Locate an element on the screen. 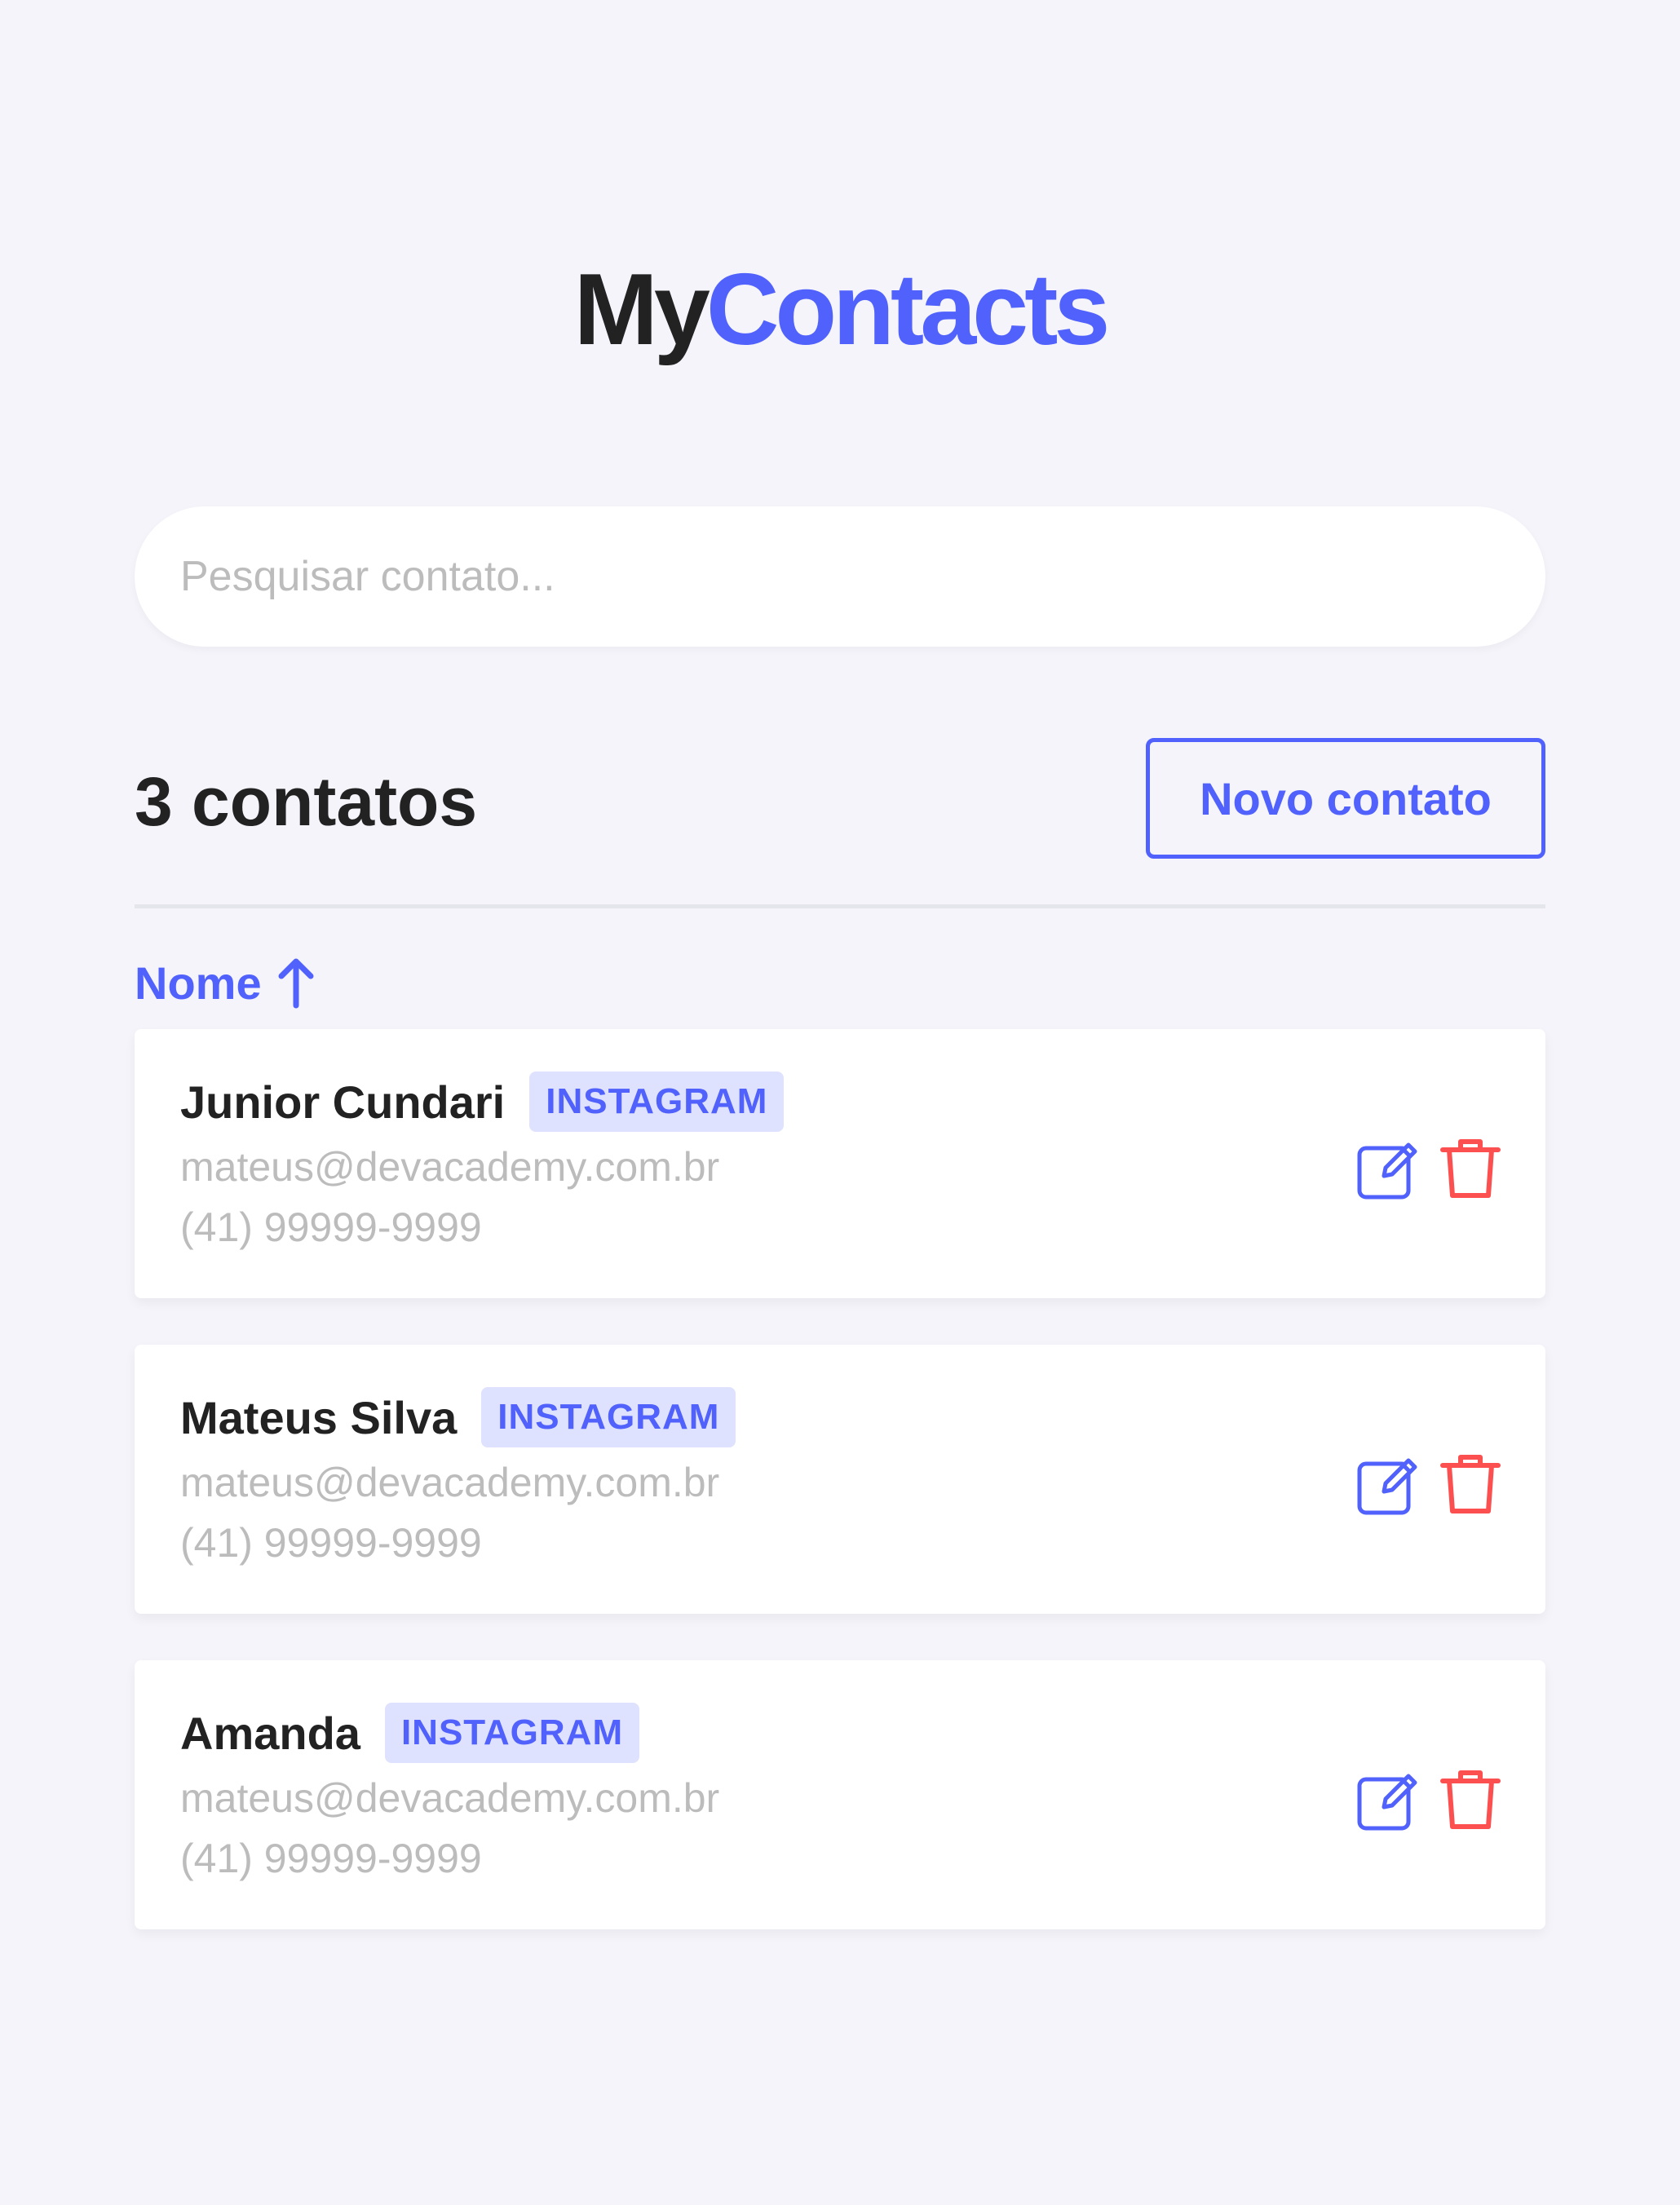  contact-name: Amanda is located at coordinates (270, 1733).